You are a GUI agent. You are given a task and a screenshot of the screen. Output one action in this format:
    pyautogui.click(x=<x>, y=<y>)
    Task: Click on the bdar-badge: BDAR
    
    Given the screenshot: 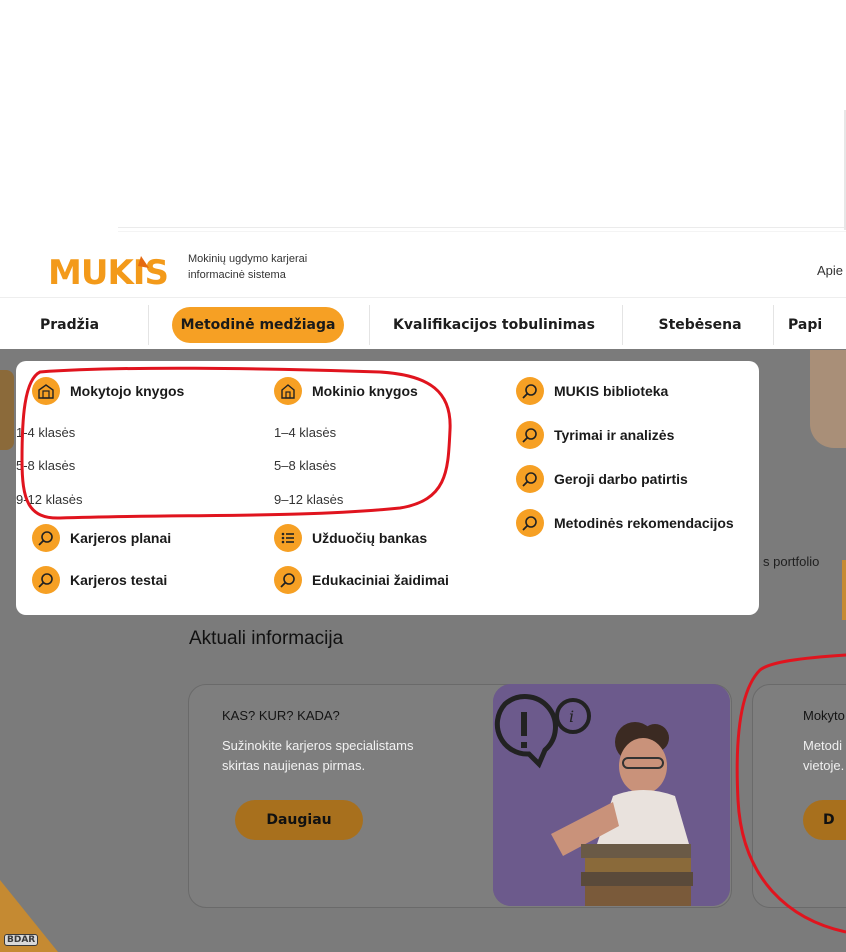 What is the action you would take?
    pyautogui.click(x=21, y=940)
    